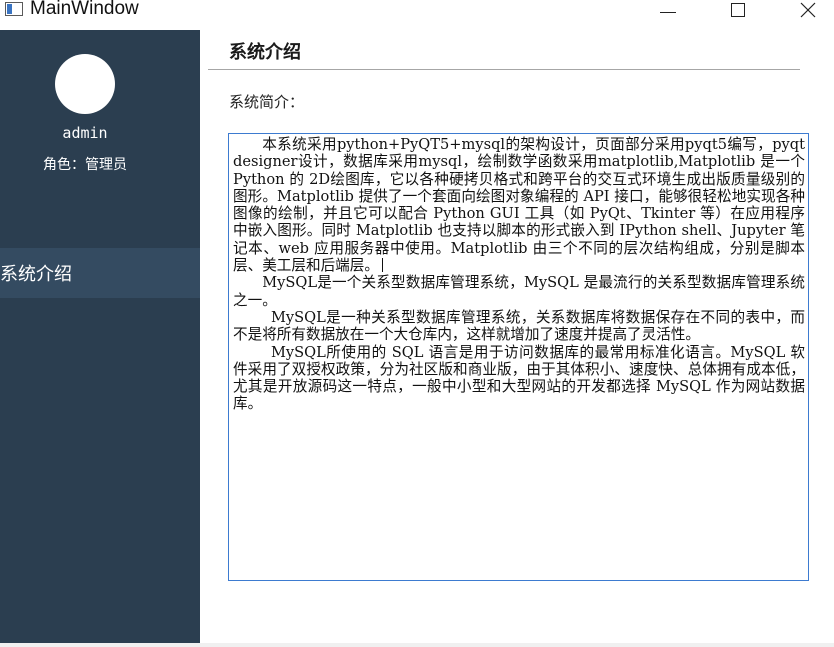 This screenshot has height=647, width=834. I want to click on nav-item-system-intro: 系统介绍, so click(100, 273).